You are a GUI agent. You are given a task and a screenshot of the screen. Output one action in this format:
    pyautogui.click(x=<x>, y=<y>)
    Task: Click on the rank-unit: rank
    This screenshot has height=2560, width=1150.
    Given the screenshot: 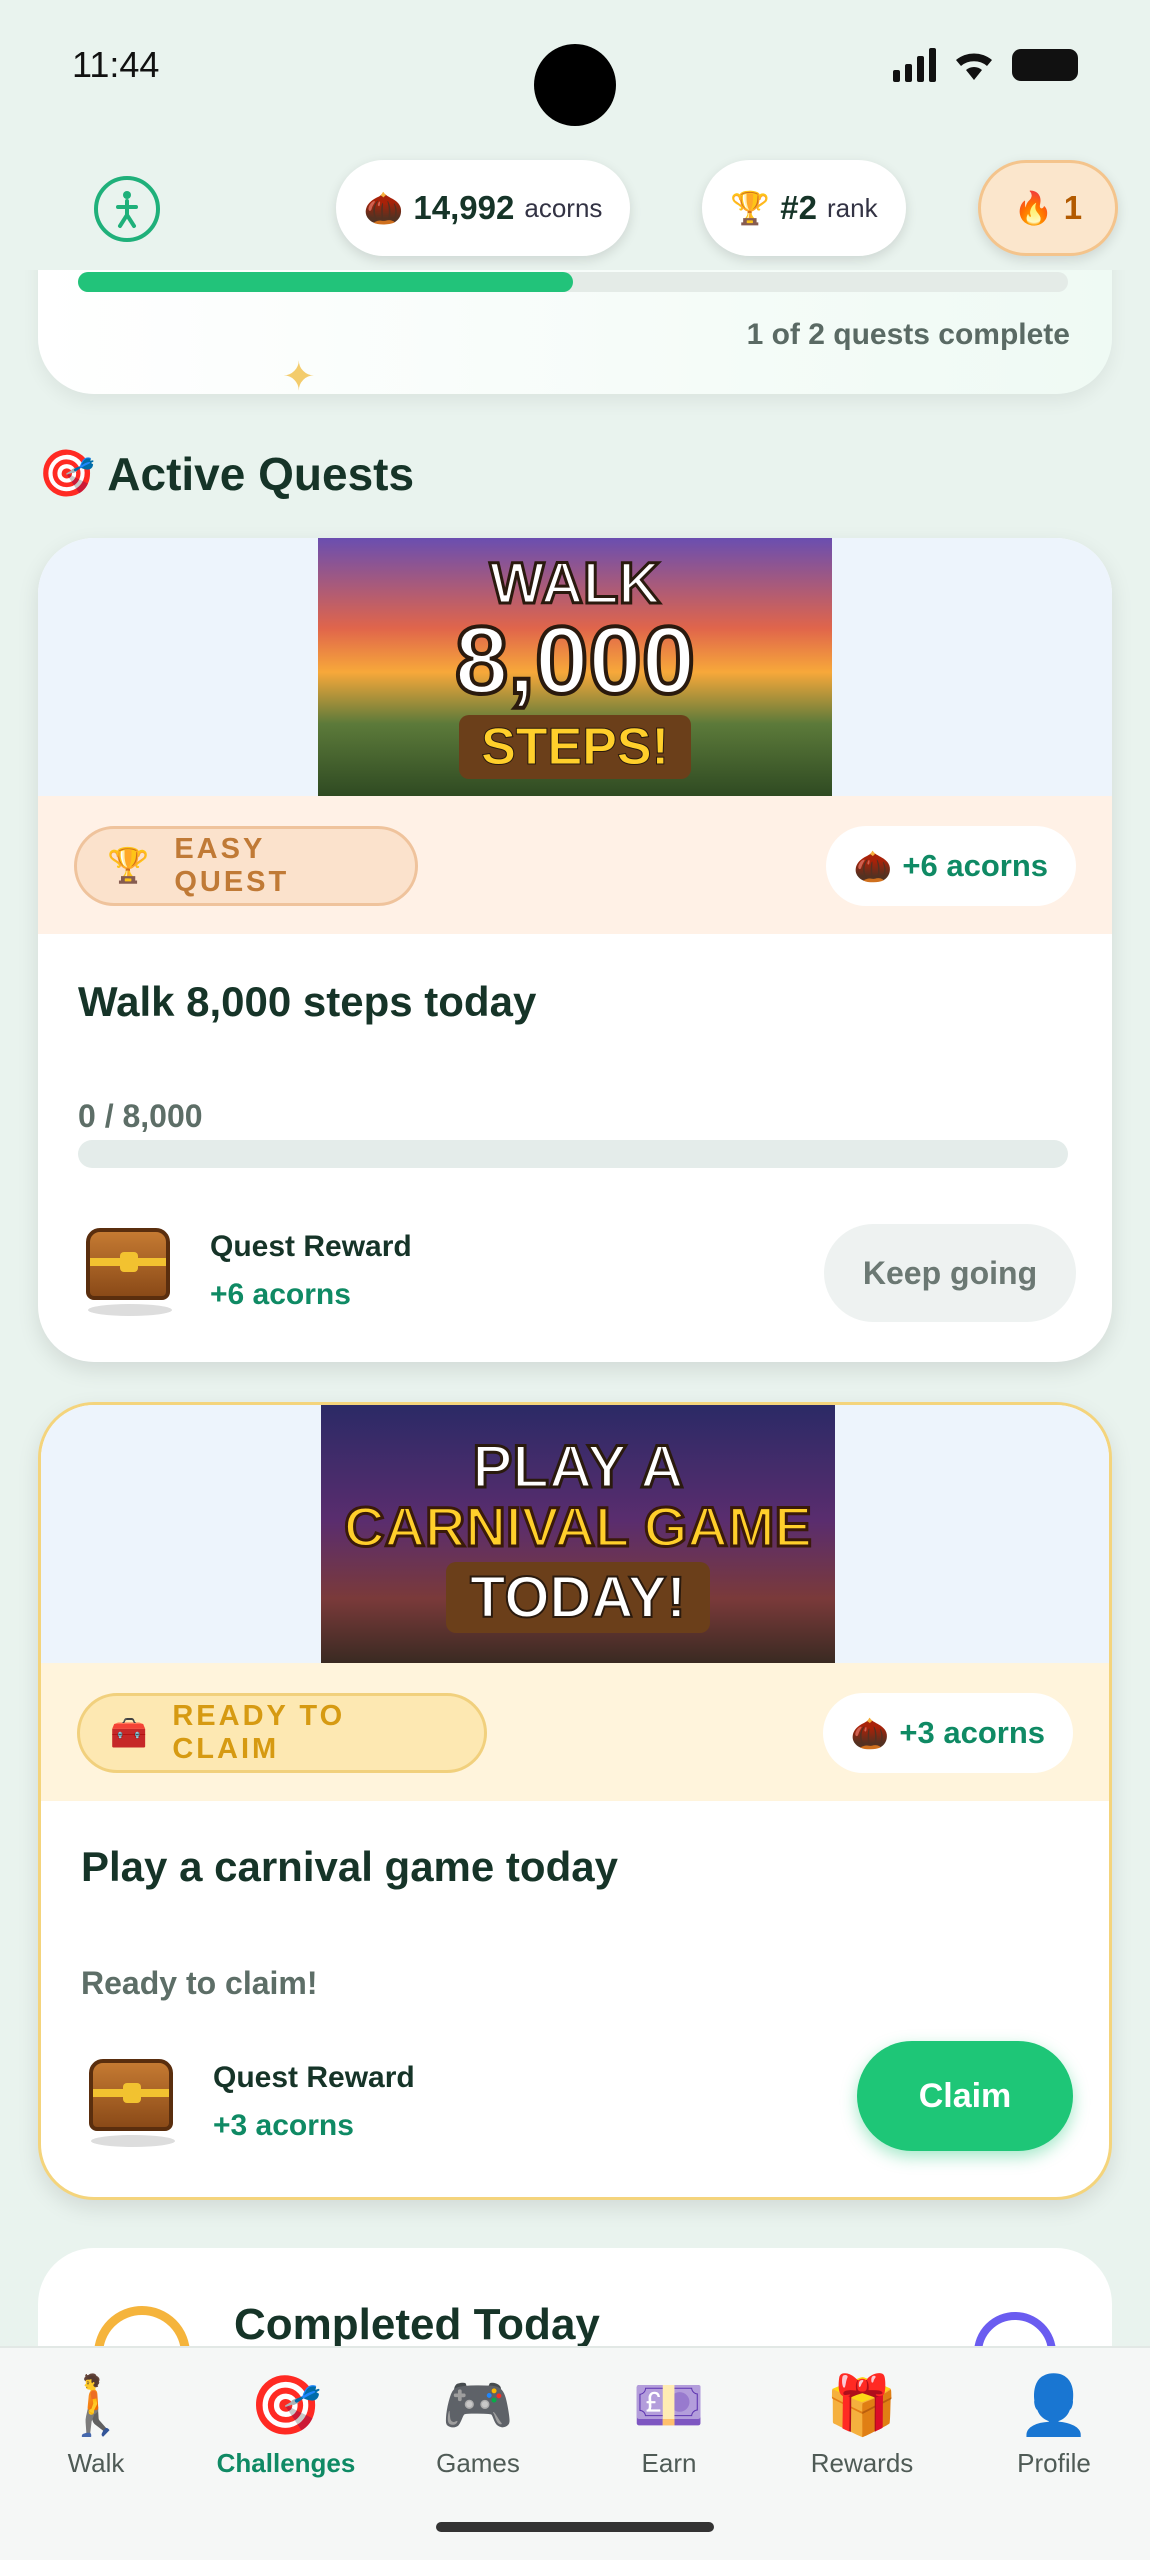 What is the action you would take?
    pyautogui.click(x=852, y=207)
    